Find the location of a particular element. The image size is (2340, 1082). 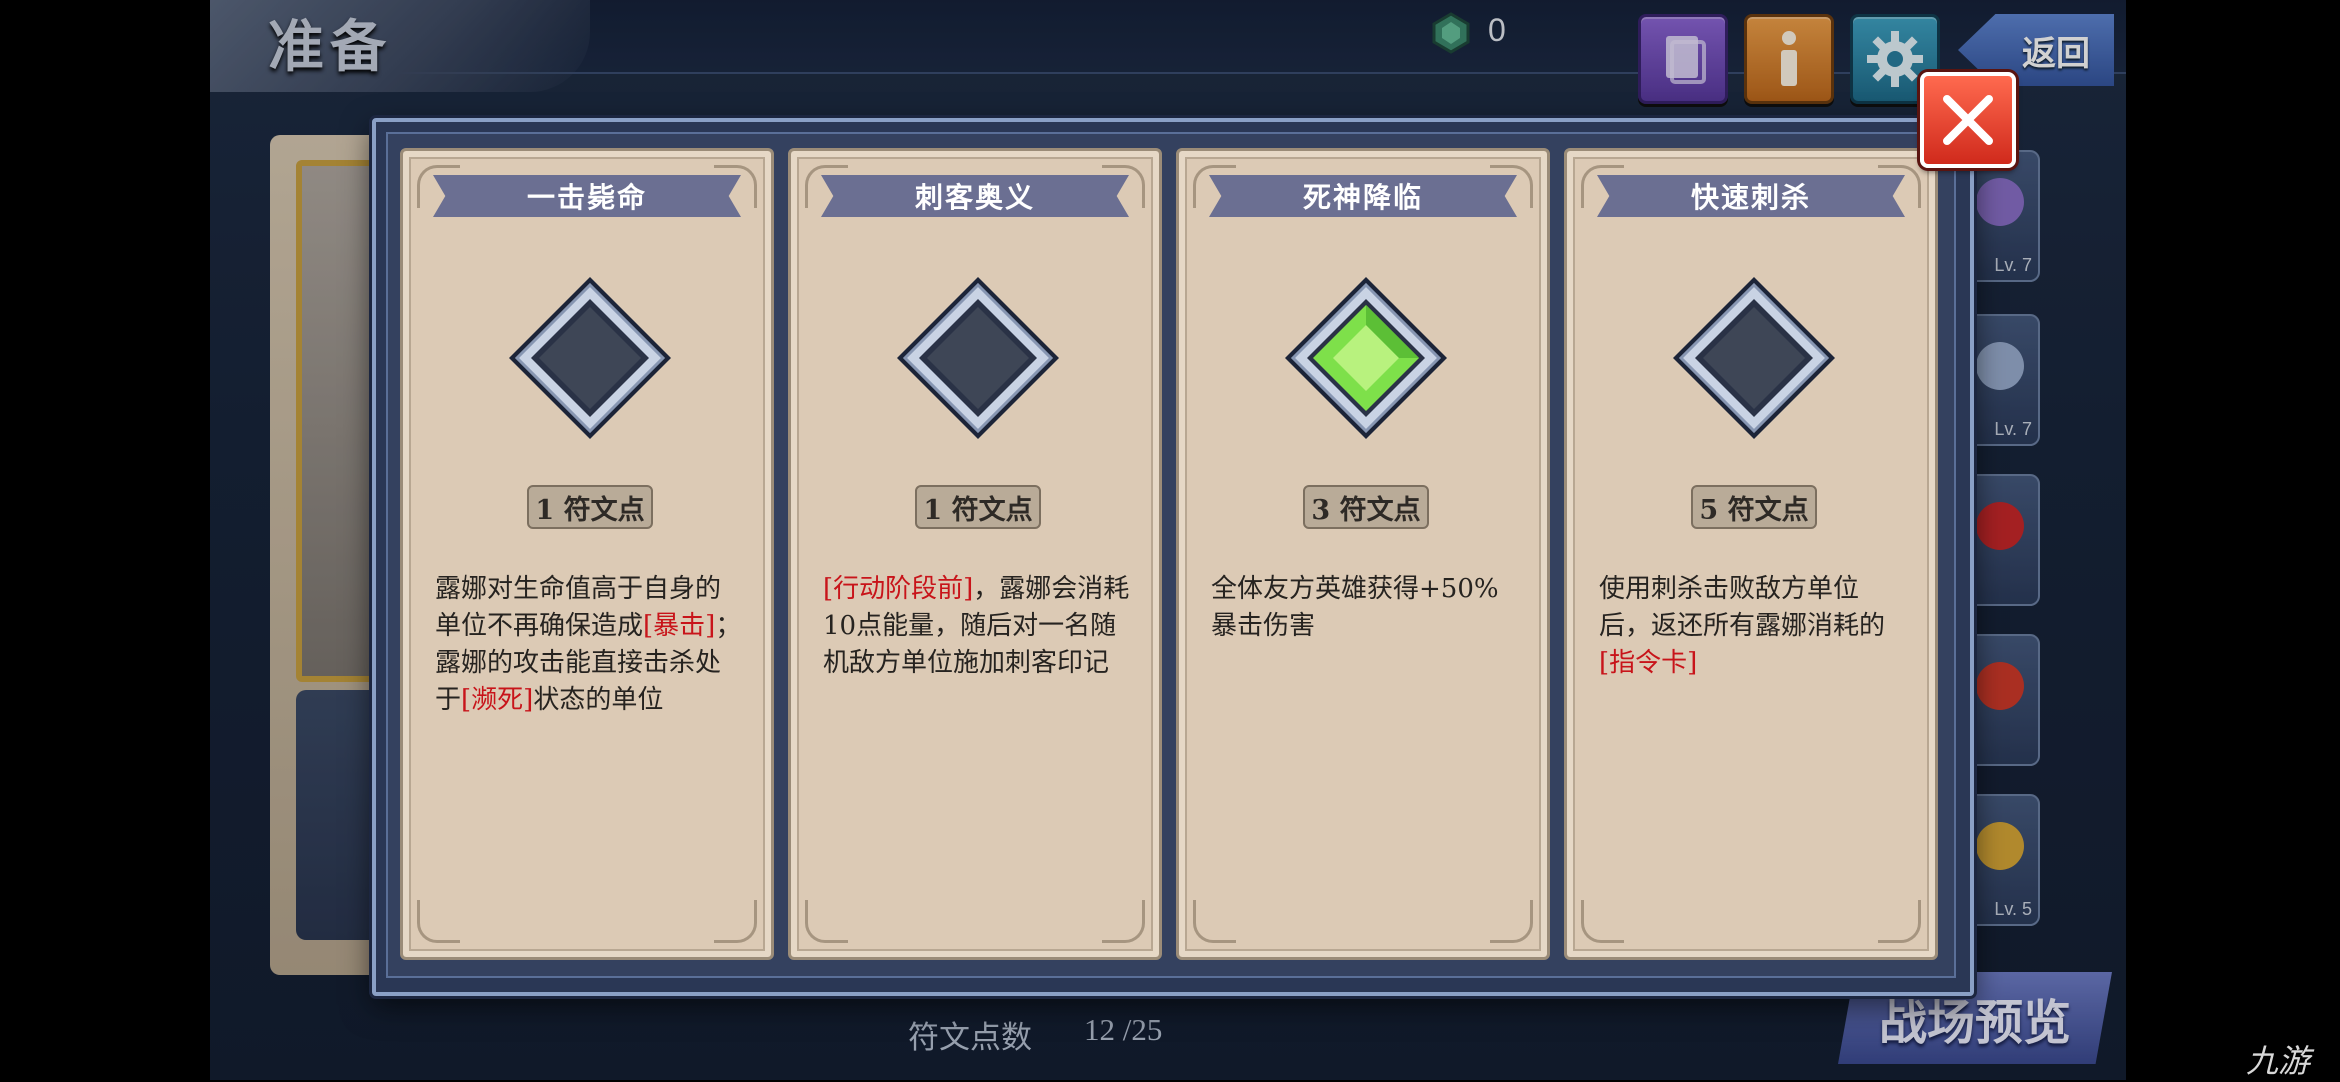

rune-card: 快速刺杀 5 符文点 使用刺杀击败敌方单位后，返还所有露娜消耗的 [指令卡] is located at coordinates (1751, 554).